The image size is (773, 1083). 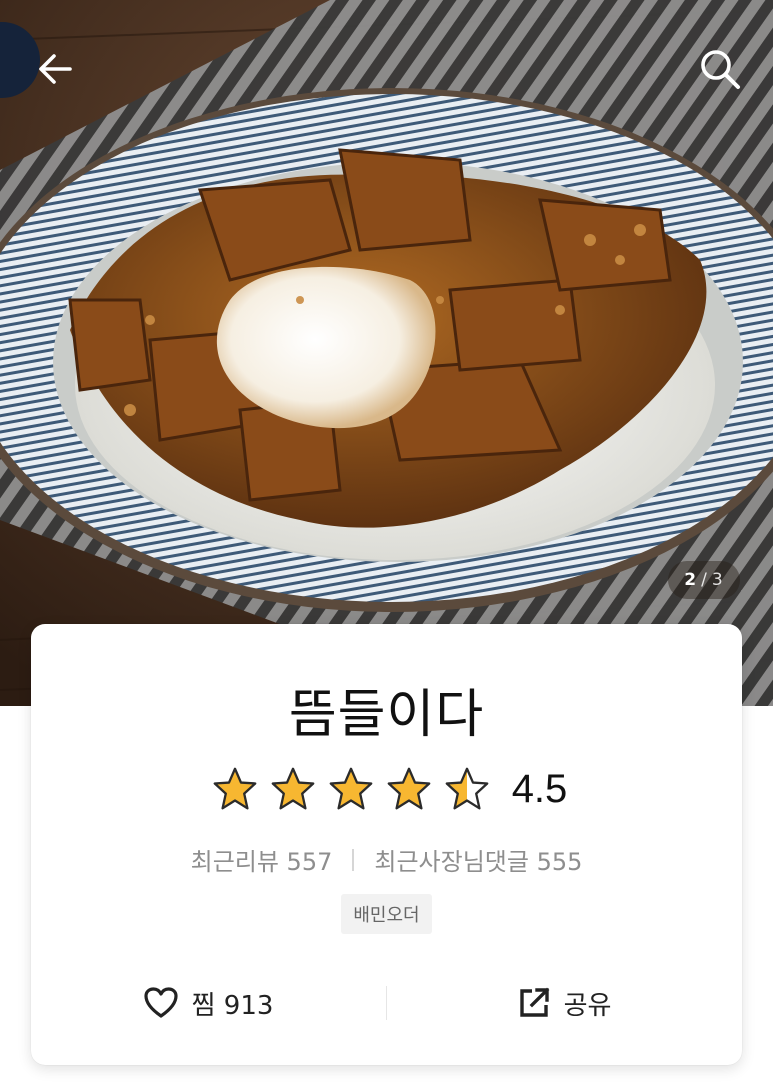 I want to click on back-button, so click(x=55, y=69).